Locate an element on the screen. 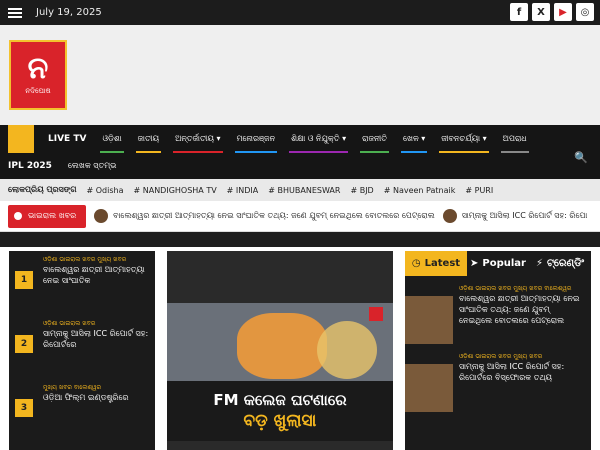 This screenshot has height=450, width=600. nav-label: ଅନ୍ତର୍ଜାତୀୟ ▾ is located at coordinates (198, 138).